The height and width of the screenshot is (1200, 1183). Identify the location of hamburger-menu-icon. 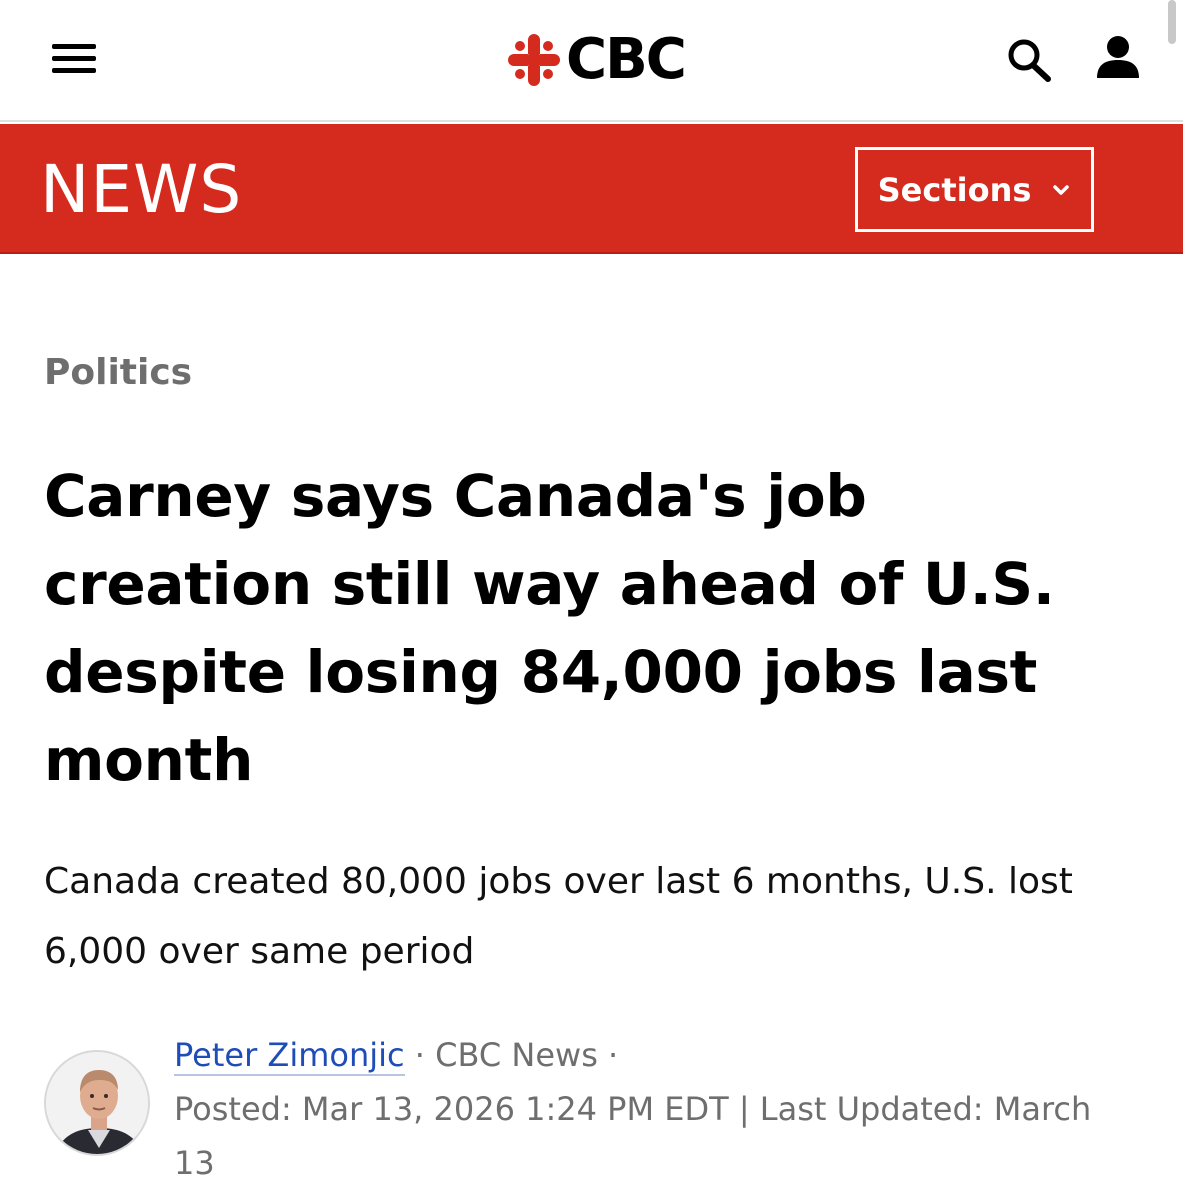
(74, 59).